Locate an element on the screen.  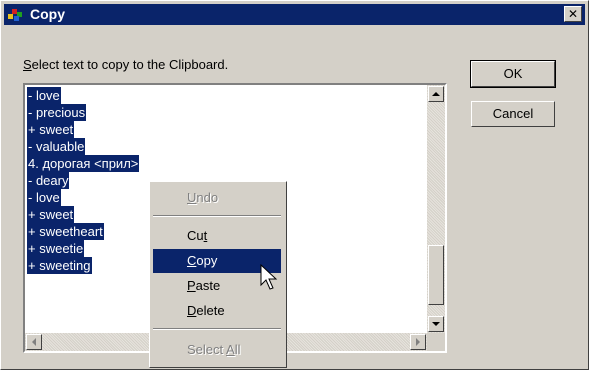
scroll-left-button is located at coordinates (34, 342).